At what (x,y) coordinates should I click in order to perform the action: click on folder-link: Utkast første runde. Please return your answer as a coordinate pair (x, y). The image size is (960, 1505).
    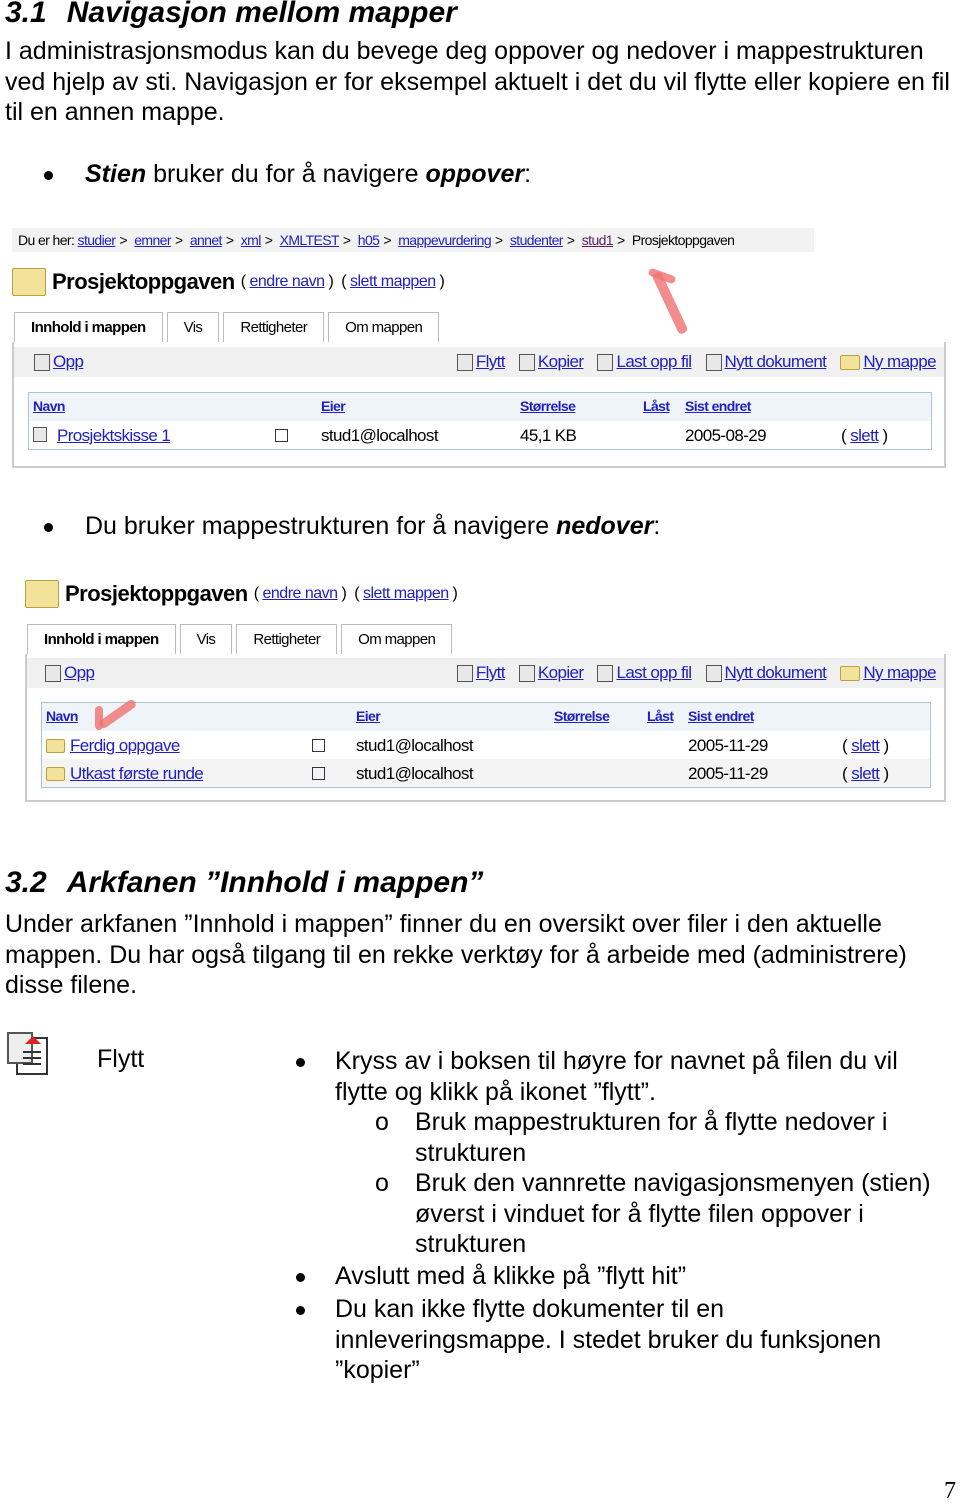
    Looking at the image, I should click on (137, 774).